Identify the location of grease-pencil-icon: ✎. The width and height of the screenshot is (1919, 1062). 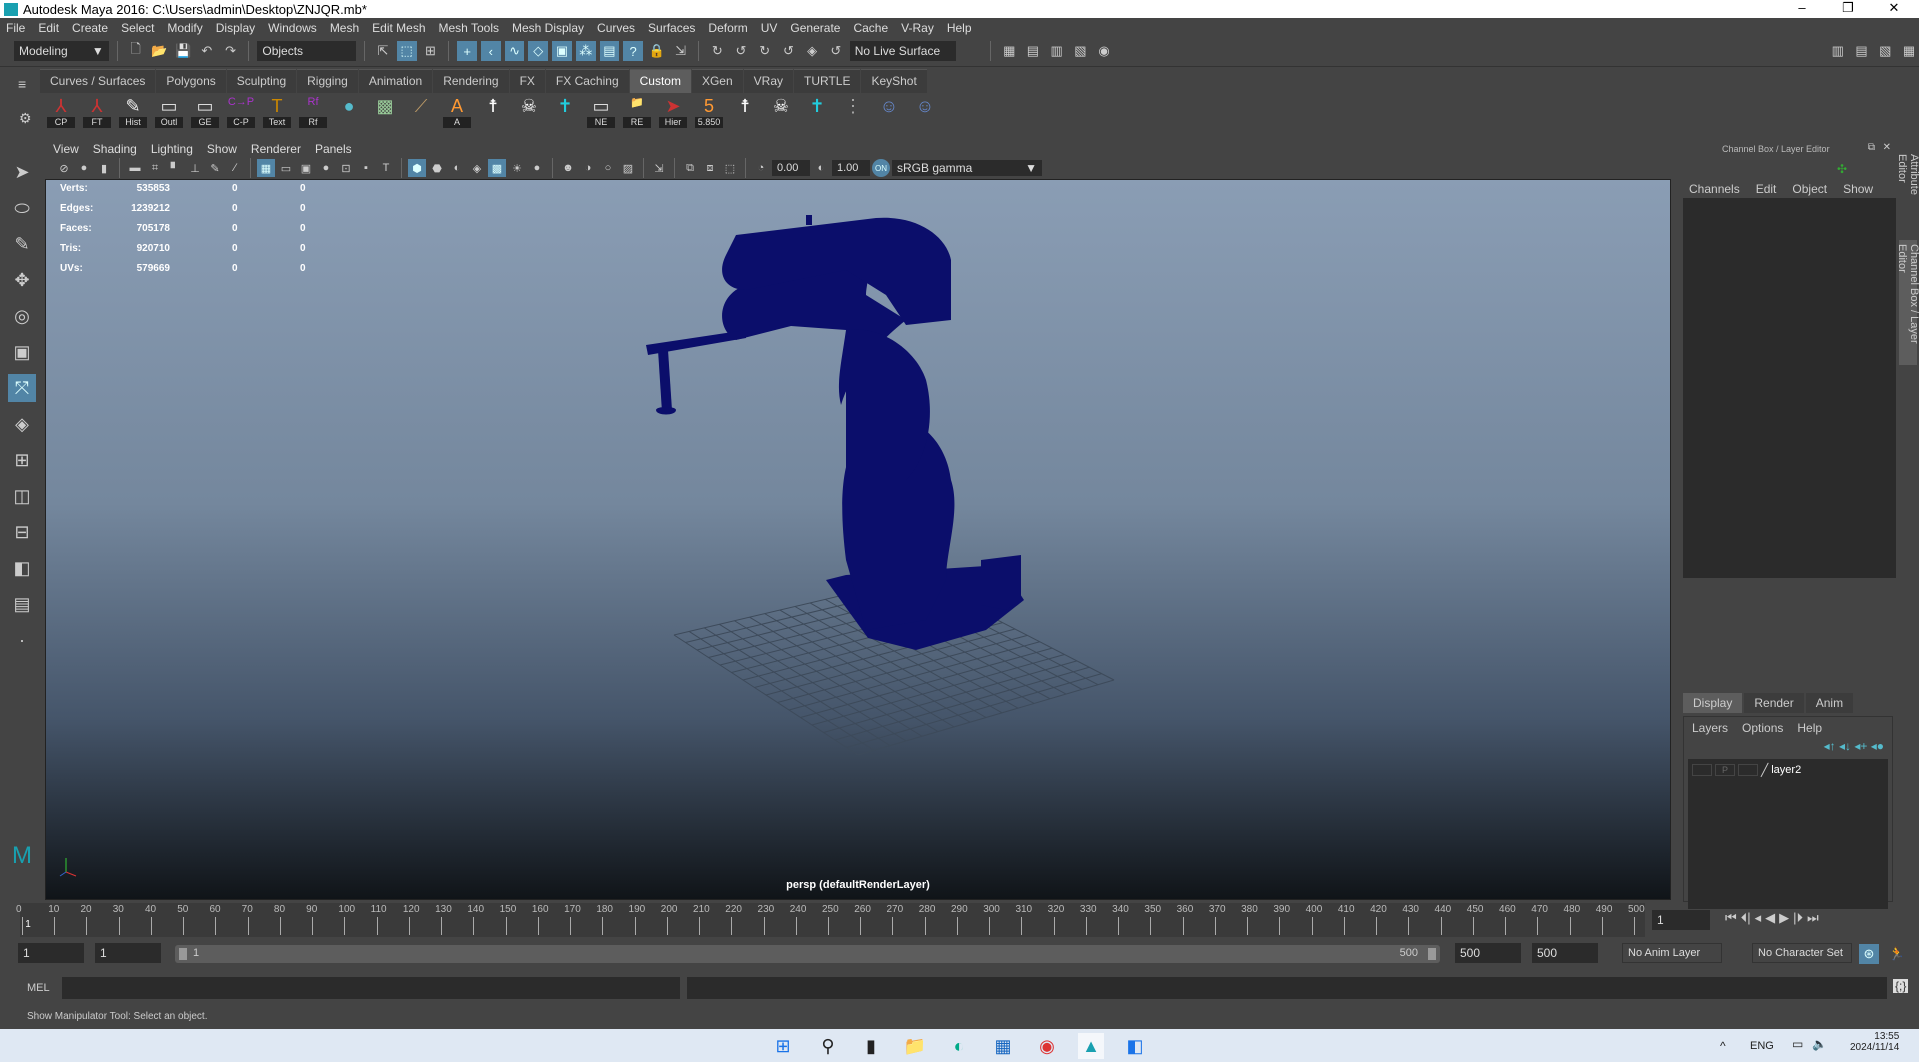
(215, 168).